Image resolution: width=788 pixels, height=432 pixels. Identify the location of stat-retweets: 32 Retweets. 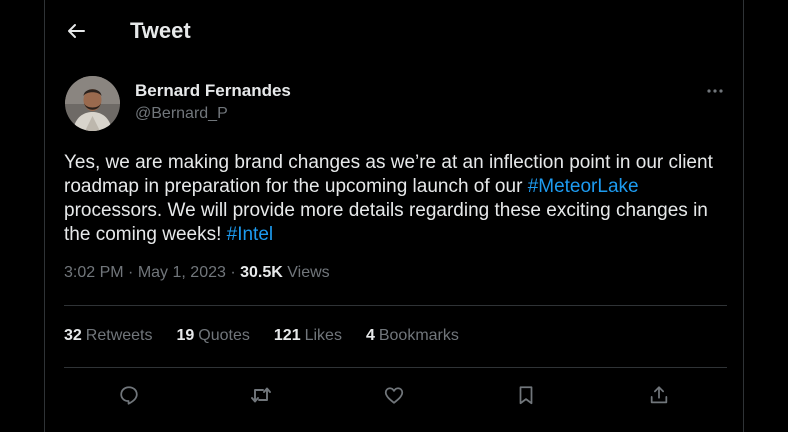
(108, 336).